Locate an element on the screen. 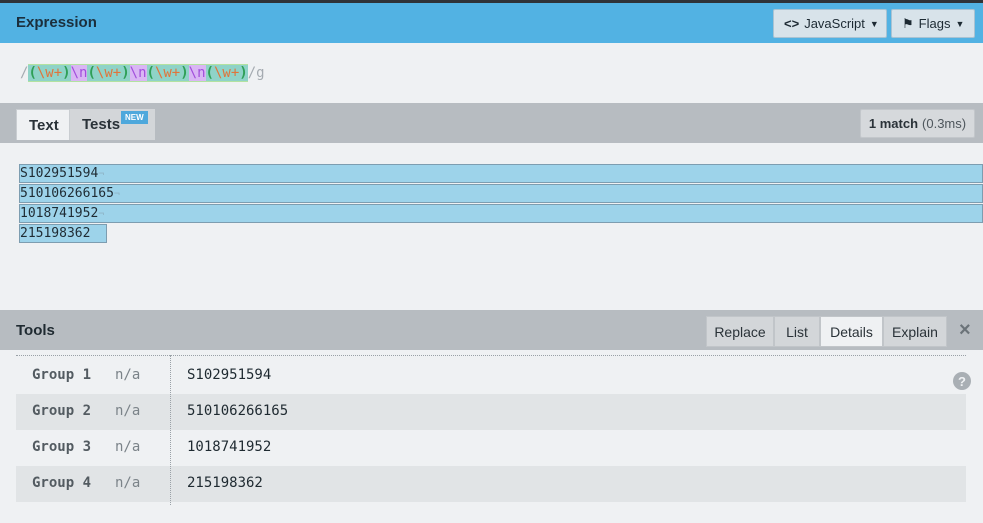  match-count-badge: 1 match (0.3ms) is located at coordinates (917, 123).